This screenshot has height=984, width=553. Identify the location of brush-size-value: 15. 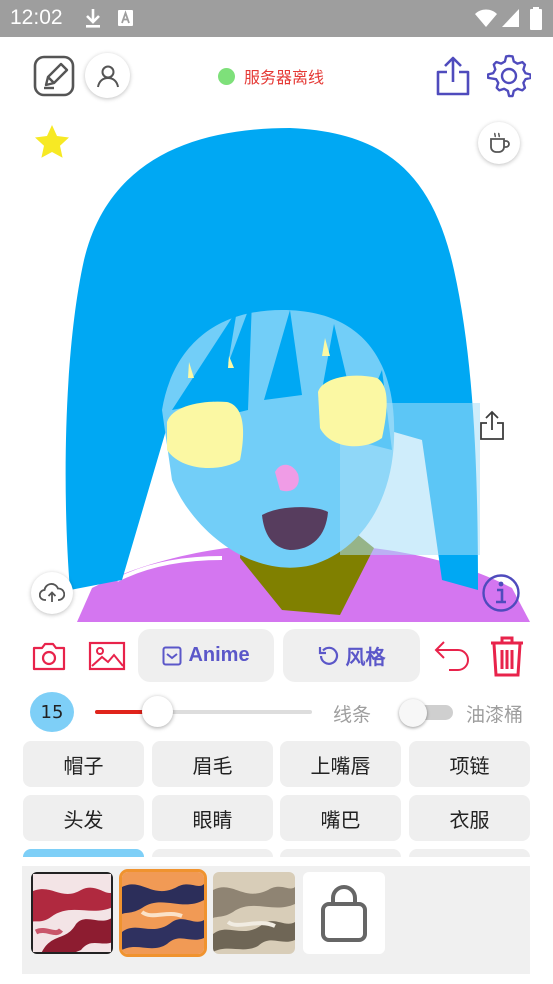
(52, 712).